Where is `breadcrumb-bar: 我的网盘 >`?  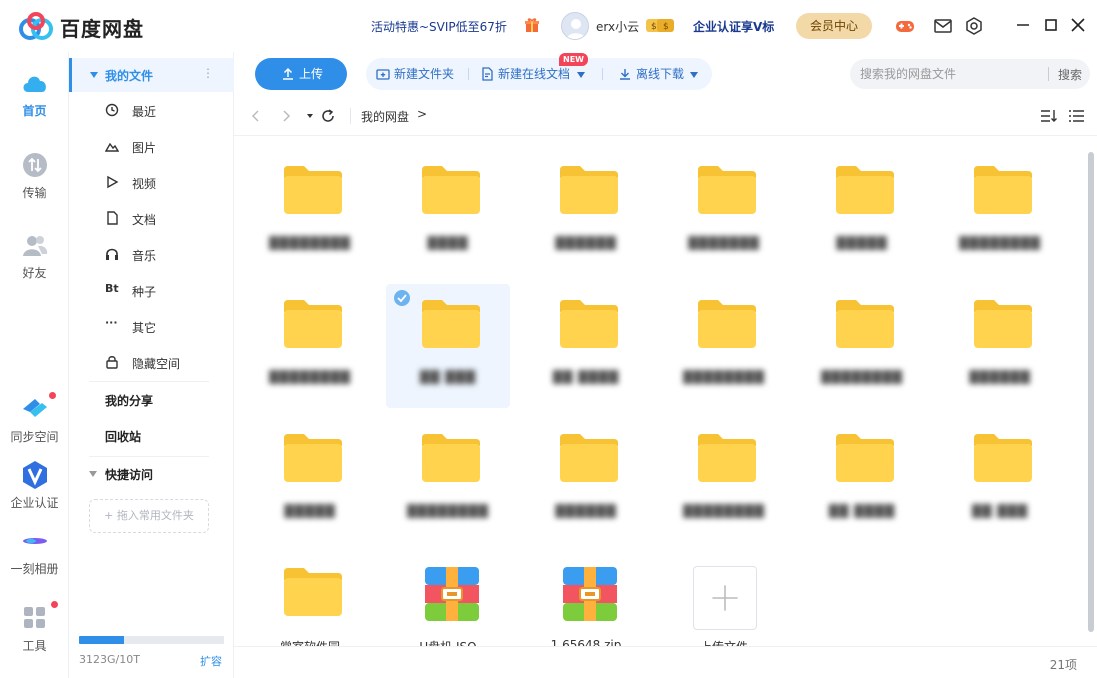 breadcrumb-bar: 我的网盘 > is located at coordinates (665, 116).